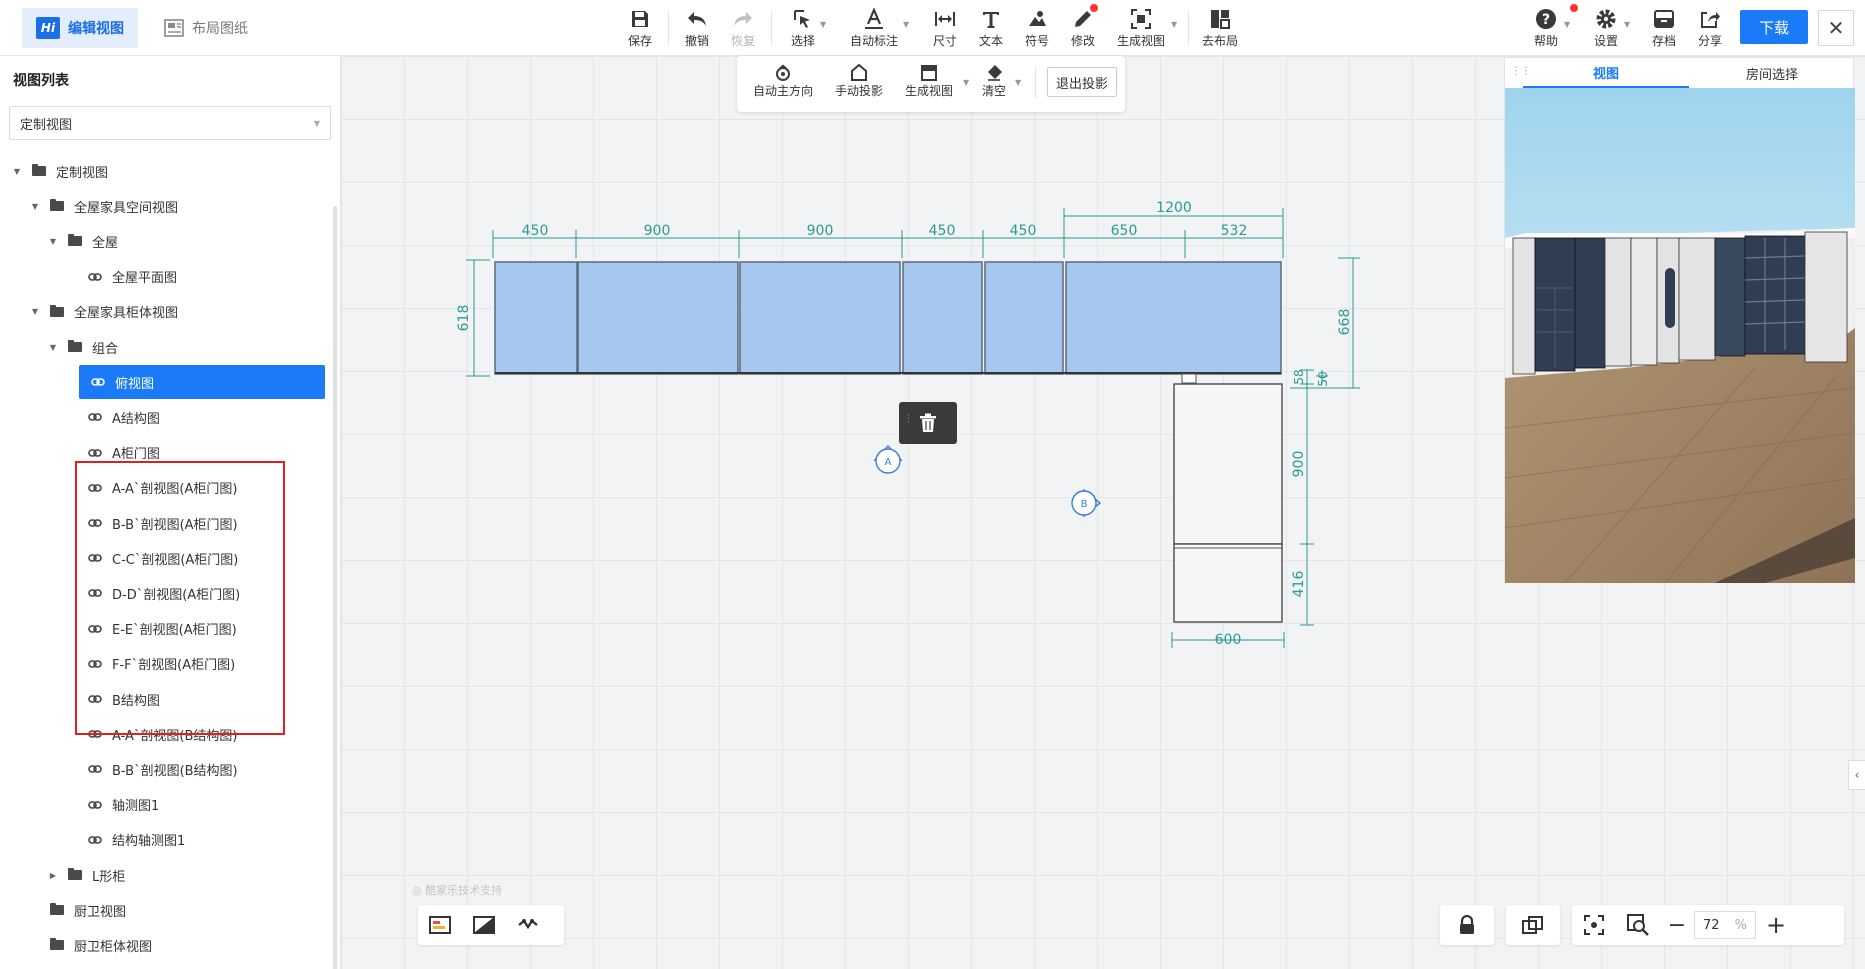 The height and width of the screenshot is (969, 1865). I want to click on zoom-group: − 72 % +, so click(1708, 925).